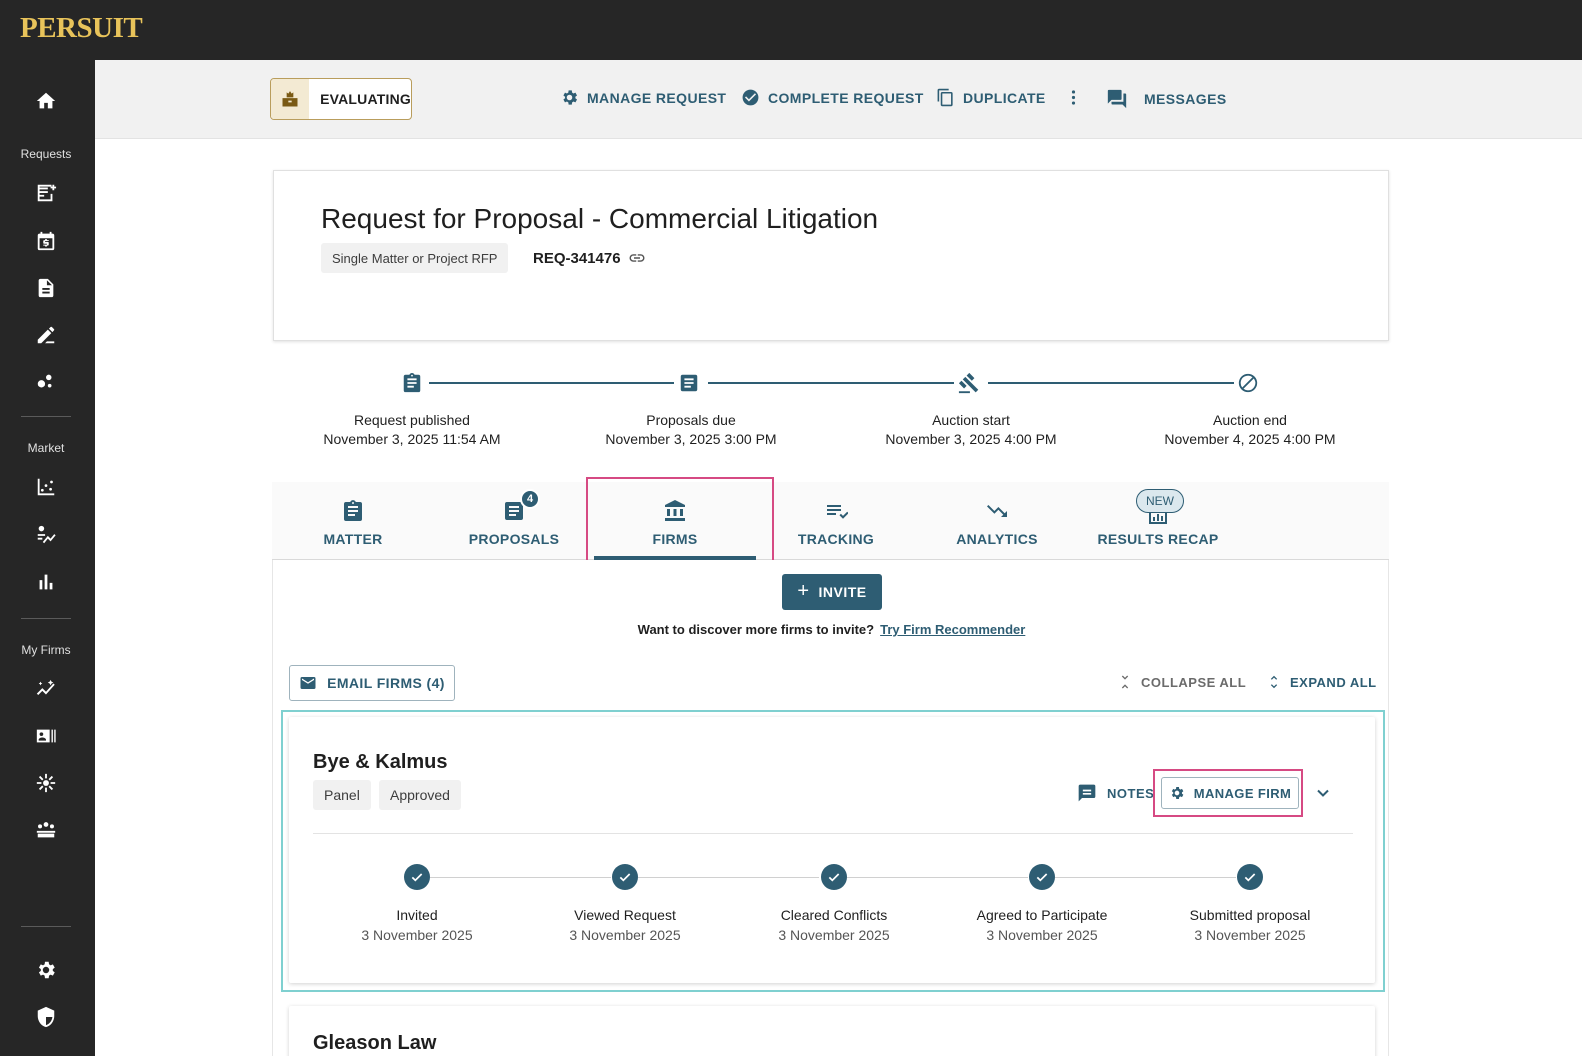  What do you see at coordinates (46, 448) in the screenshot?
I see `sidebar-section-market: Market` at bounding box center [46, 448].